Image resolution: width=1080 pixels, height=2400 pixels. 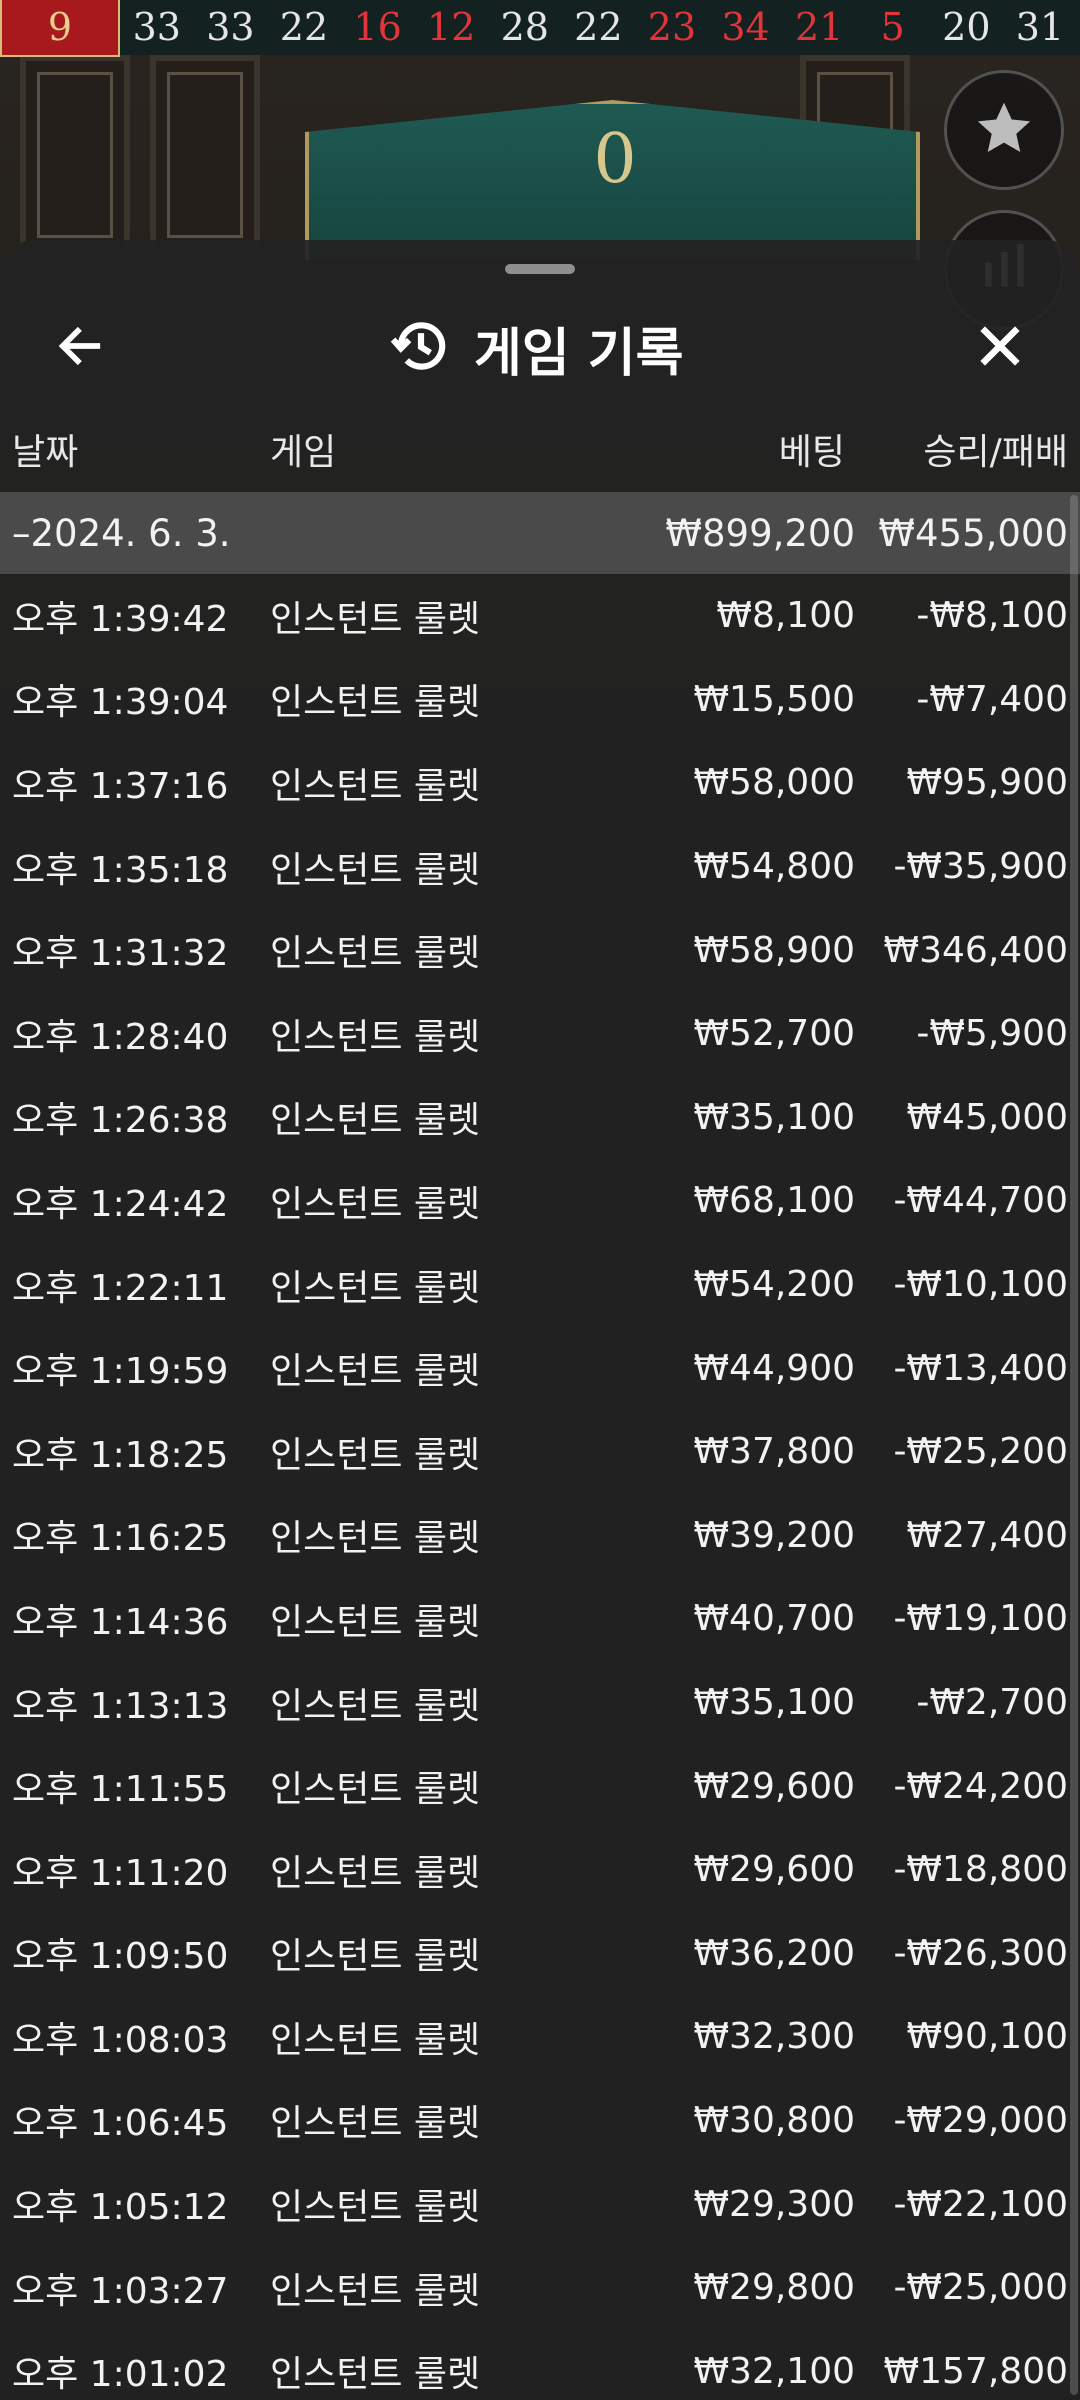 I want to click on arrow-left-icon, so click(x=80, y=348).